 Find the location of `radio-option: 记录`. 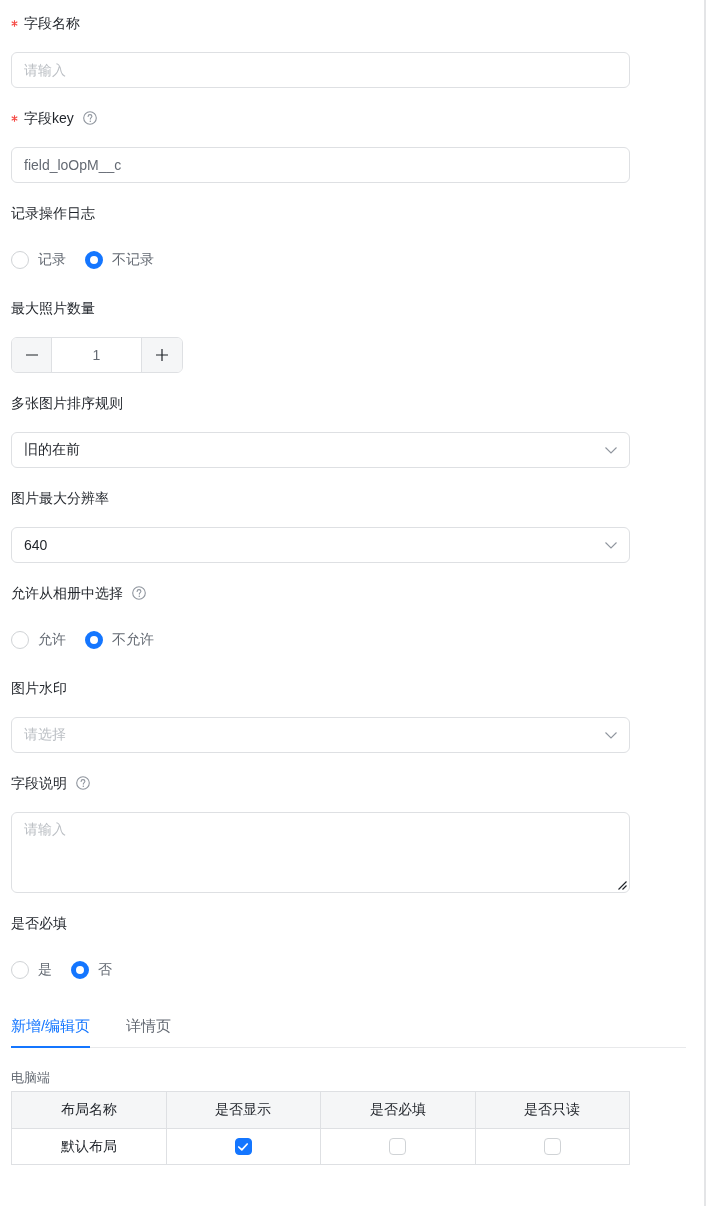

radio-option: 记录 is located at coordinates (38, 260).